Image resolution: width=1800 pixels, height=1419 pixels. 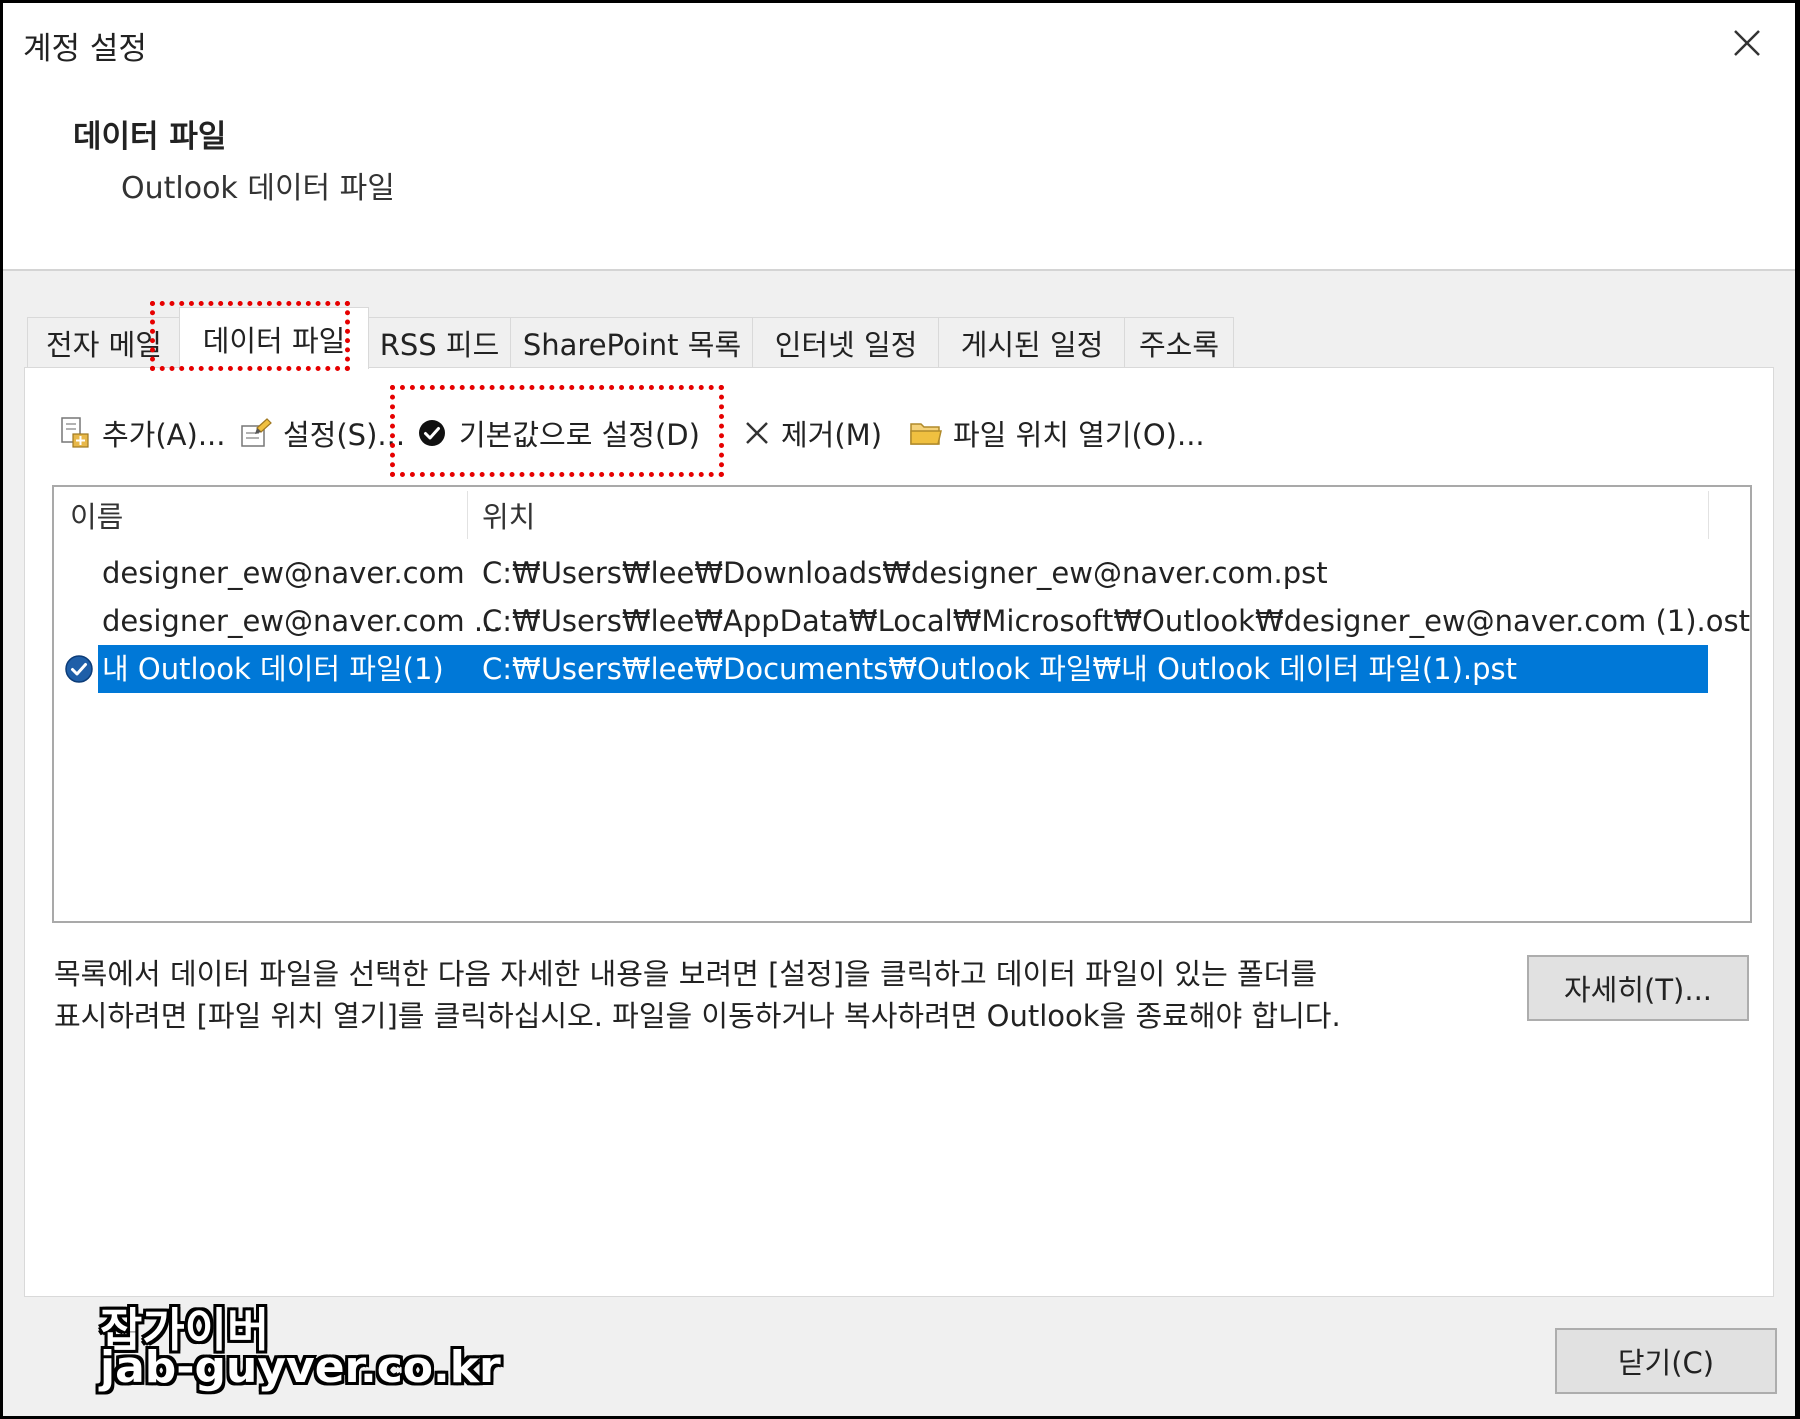 I want to click on default-check-icon, so click(x=79, y=669).